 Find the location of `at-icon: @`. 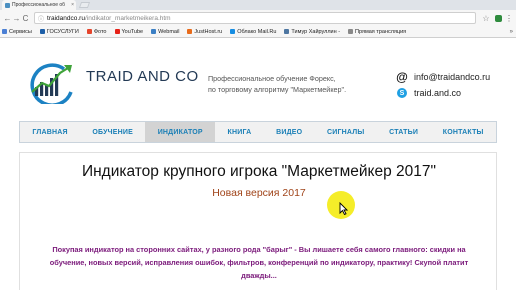

at-icon: @ is located at coordinates (402, 77).